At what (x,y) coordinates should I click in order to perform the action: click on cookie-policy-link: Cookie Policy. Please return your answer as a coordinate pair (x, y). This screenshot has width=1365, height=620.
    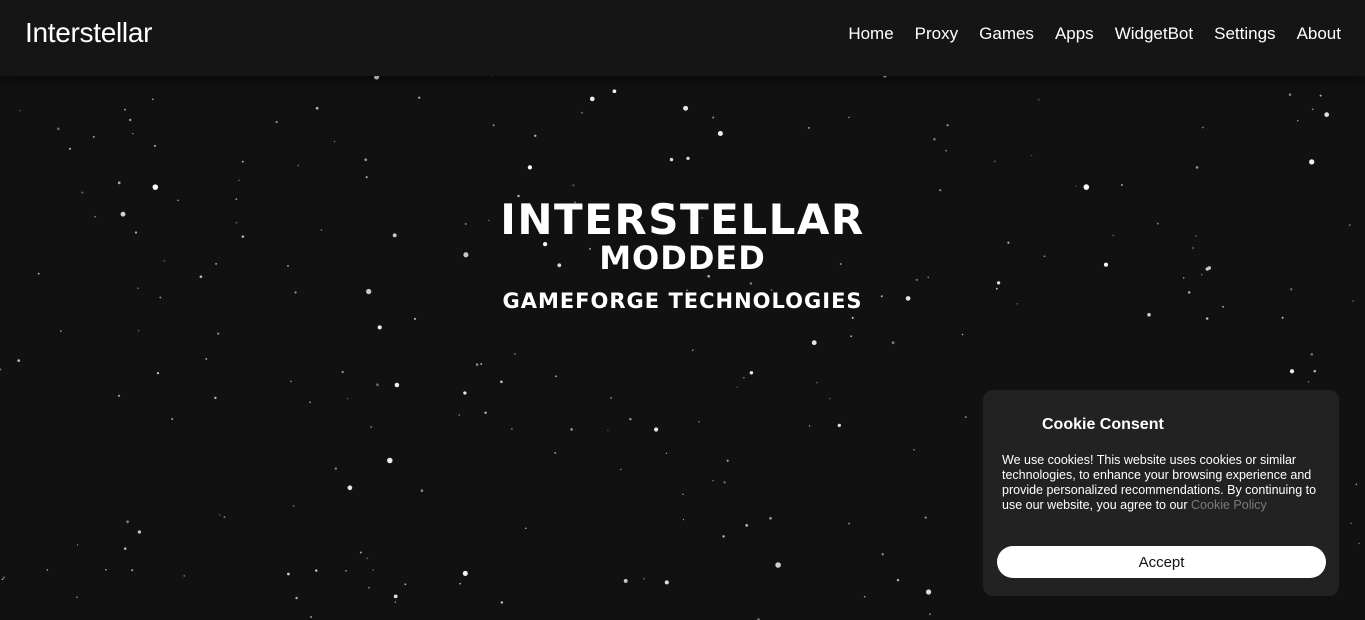
    Looking at the image, I should click on (1229, 505).